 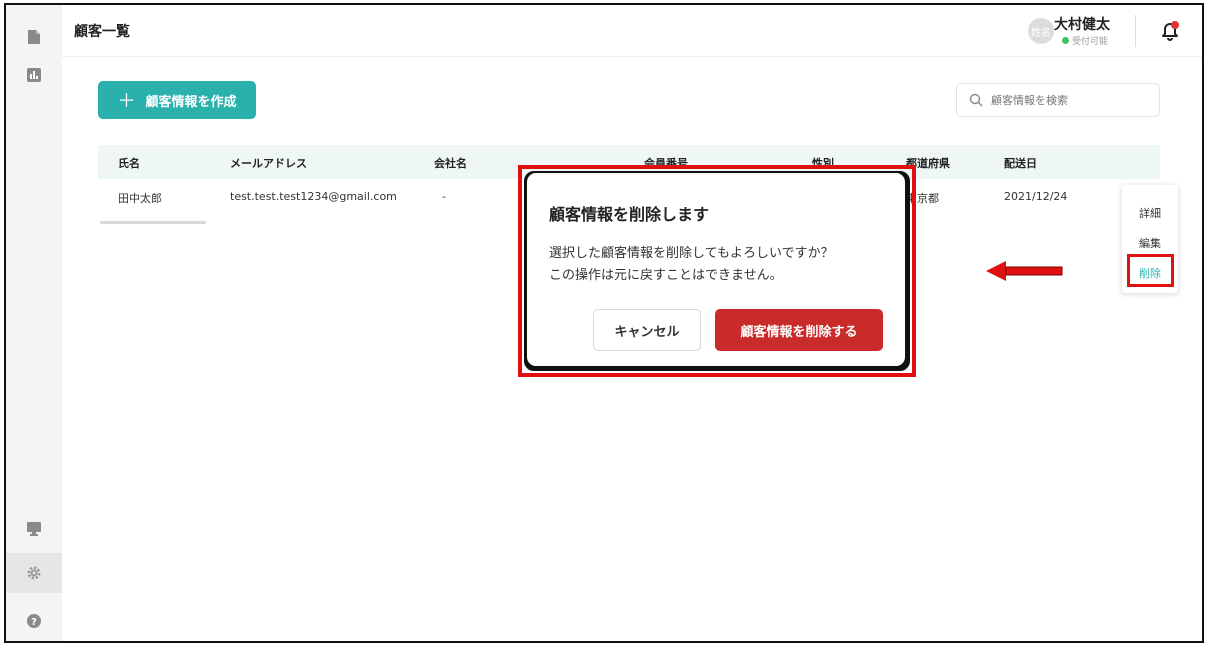 I want to click on delete-highlight-box, so click(x=1150, y=270).